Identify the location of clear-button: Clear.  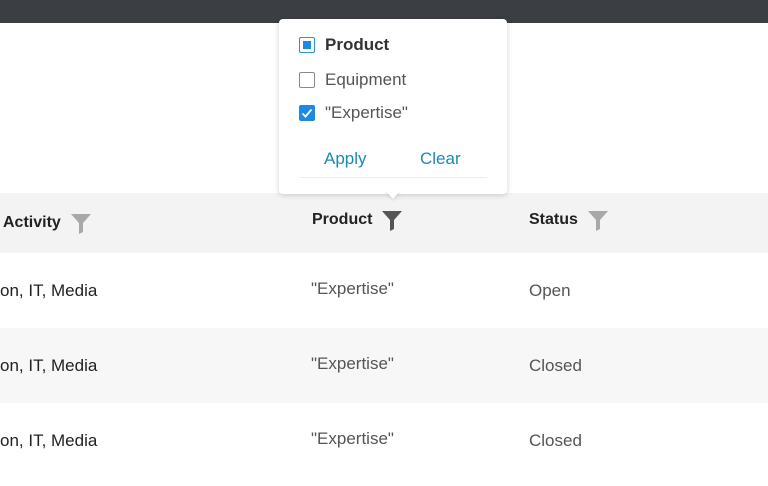
(440, 159).